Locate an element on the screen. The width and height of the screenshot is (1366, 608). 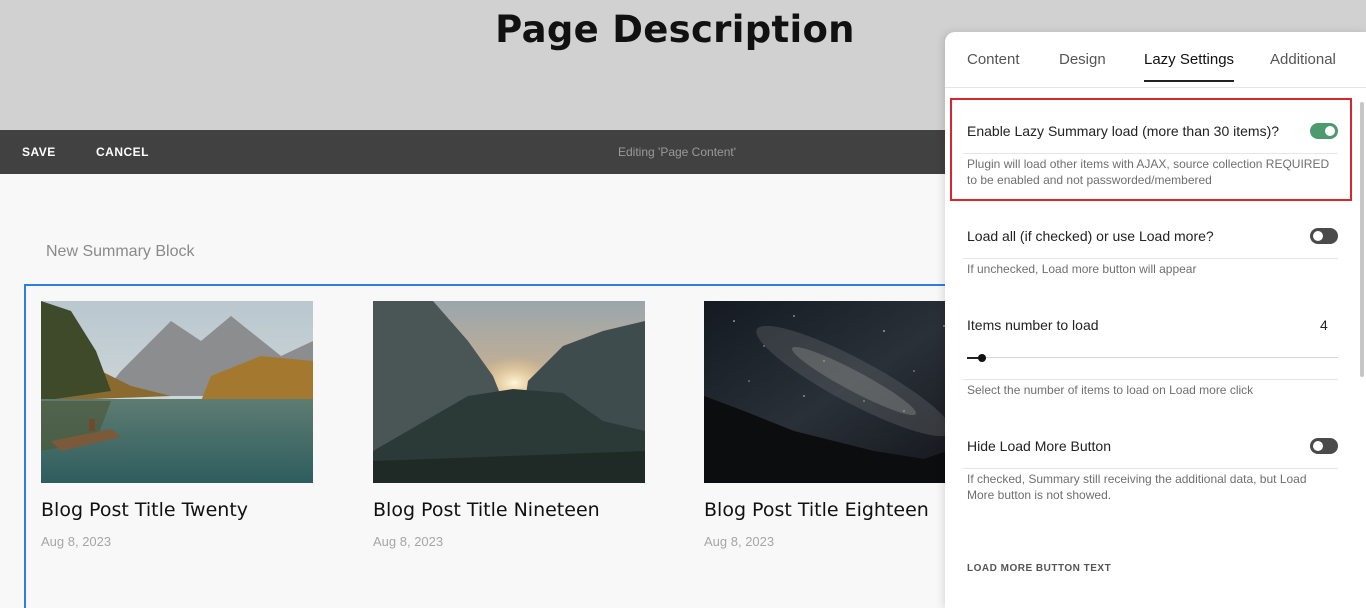
blog-post-card: Blog Post Title Nineteen Aug 8, 2023 is located at coordinates (509, 425).